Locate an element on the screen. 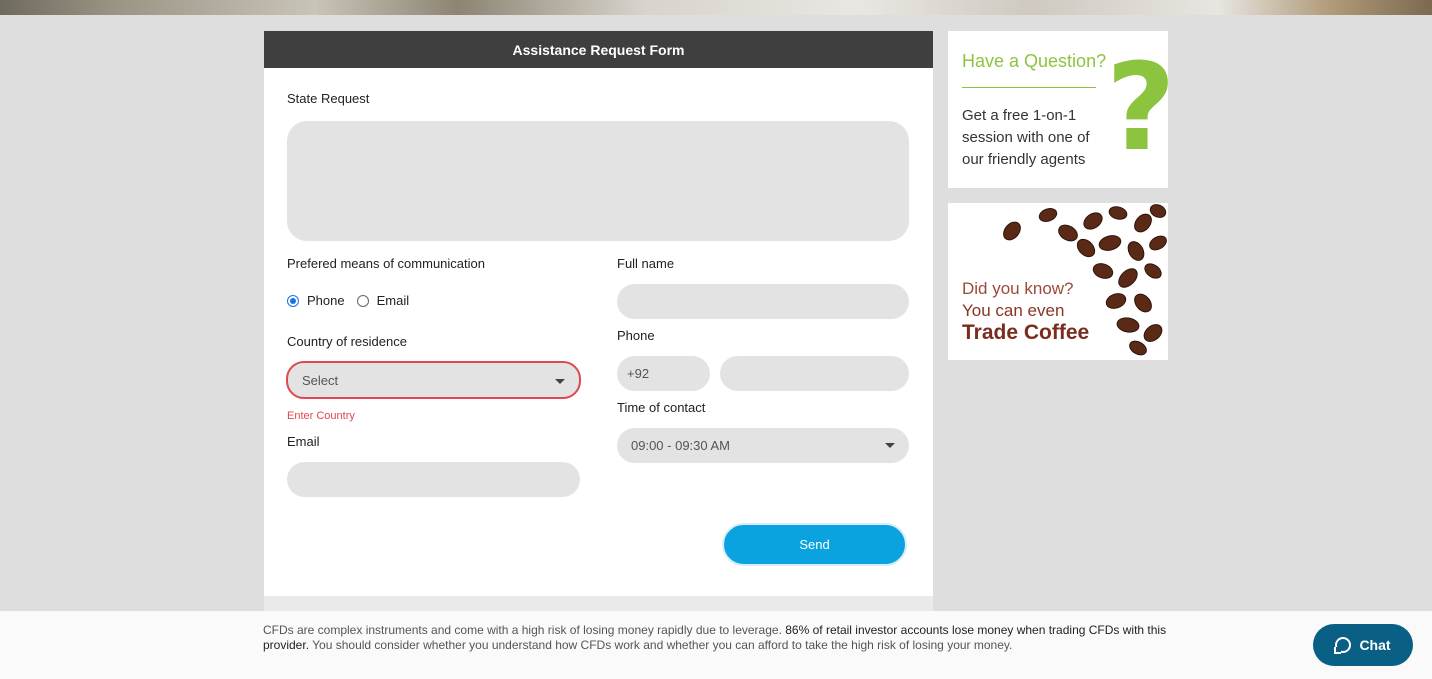 This screenshot has width=1432, height=679. question-mark-icon: ? is located at coordinates (1137, 109).